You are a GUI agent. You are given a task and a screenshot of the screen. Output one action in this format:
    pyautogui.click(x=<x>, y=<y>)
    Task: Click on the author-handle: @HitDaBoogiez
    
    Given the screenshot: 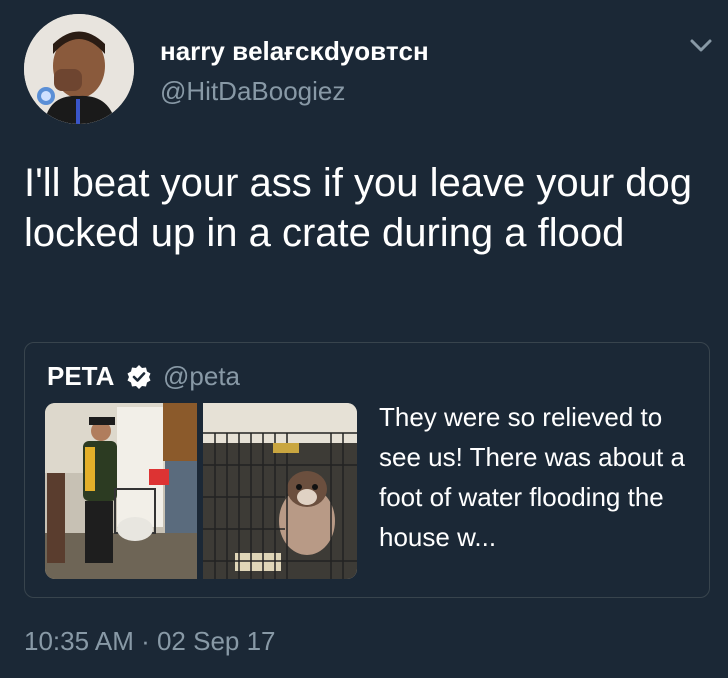 What is the action you would take?
    pyautogui.click(x=252, y=91)
    